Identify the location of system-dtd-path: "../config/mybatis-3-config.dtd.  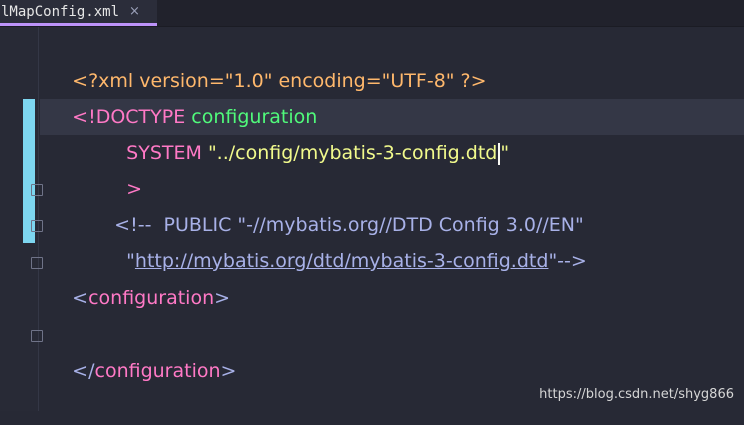
(349, 153).